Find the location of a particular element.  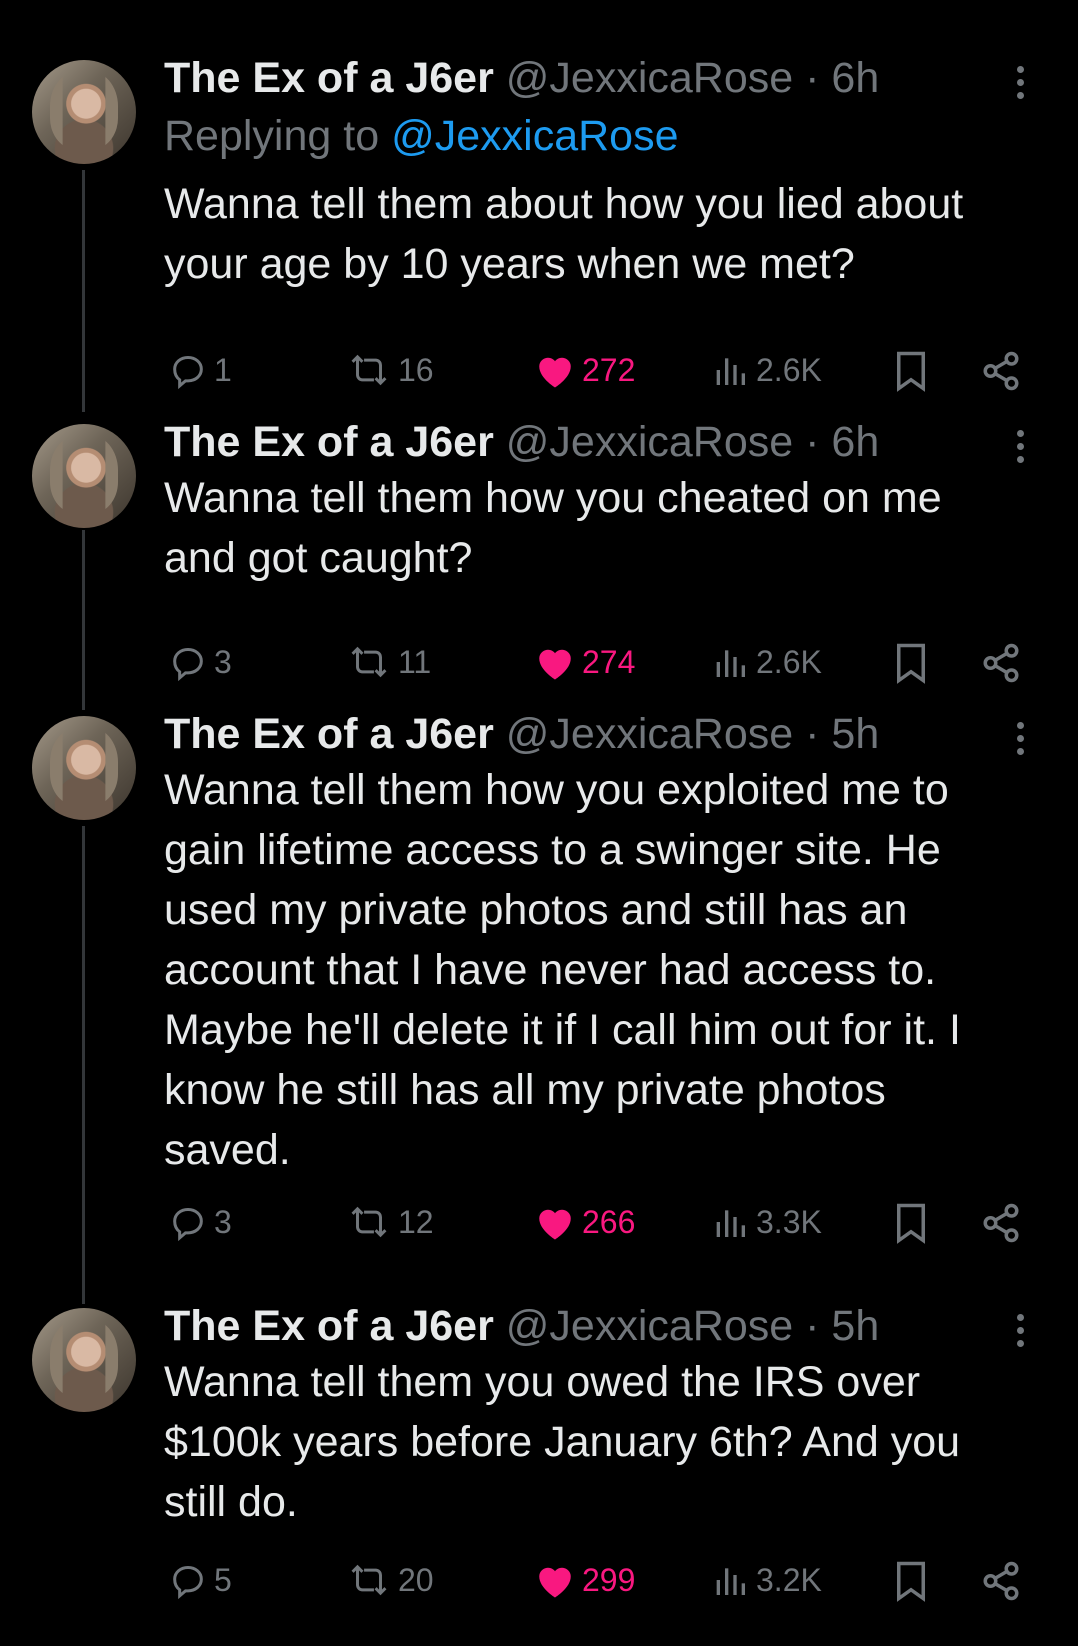

action-bar: 1 16 272 2.6K is located at coordinates (539, 375).